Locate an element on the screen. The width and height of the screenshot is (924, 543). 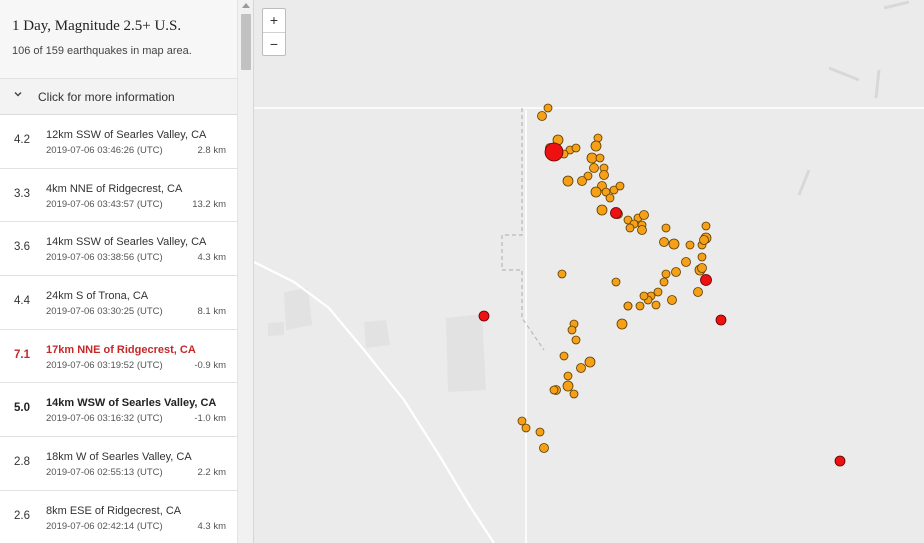
feed-title: 1 Day, Magnitude 2.5+ U.S. is located at coordinates (97, 26).